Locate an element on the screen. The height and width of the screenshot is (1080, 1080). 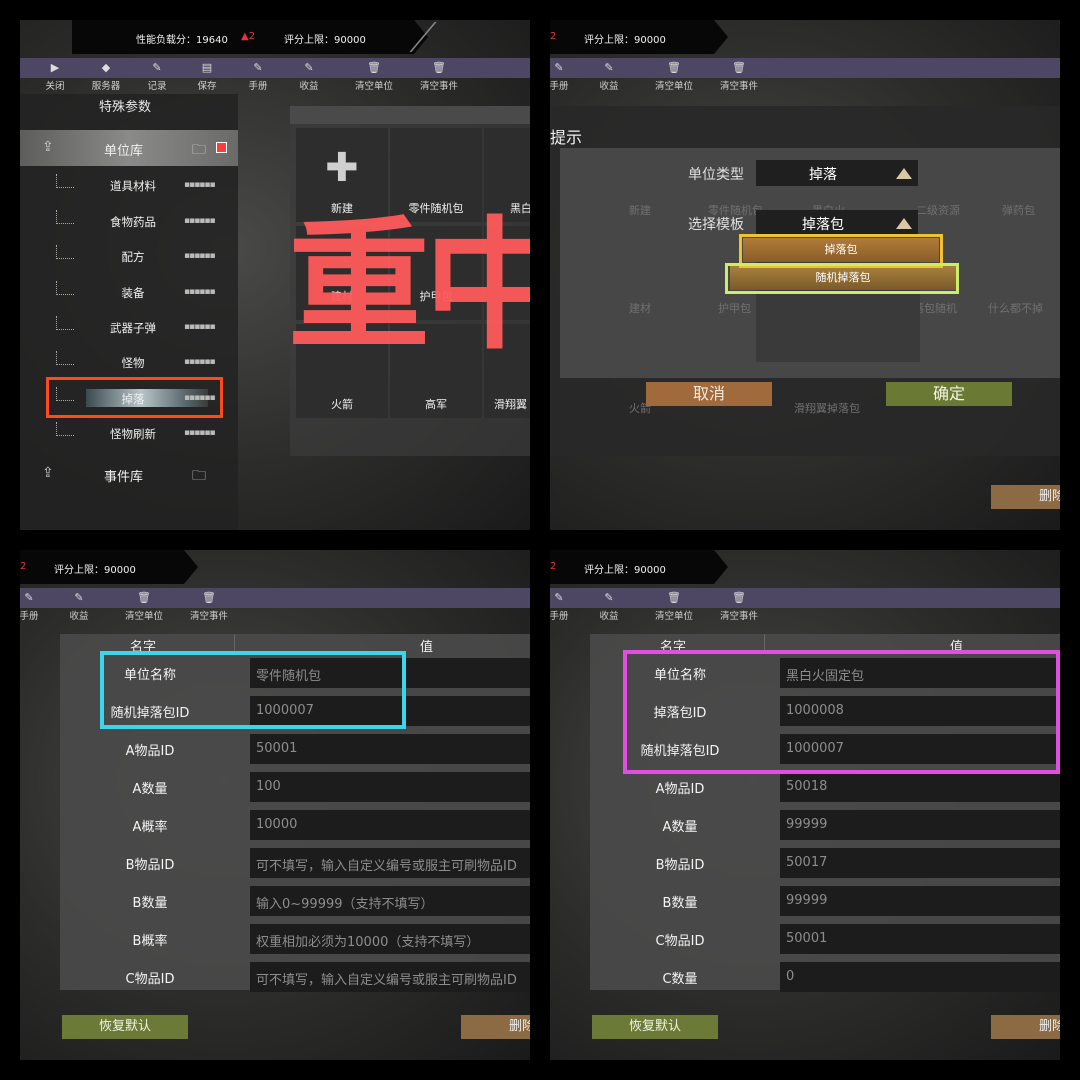
table-row: B概率 权重相加必须为10000（支持不填写） is located at coordinates (295, 939).